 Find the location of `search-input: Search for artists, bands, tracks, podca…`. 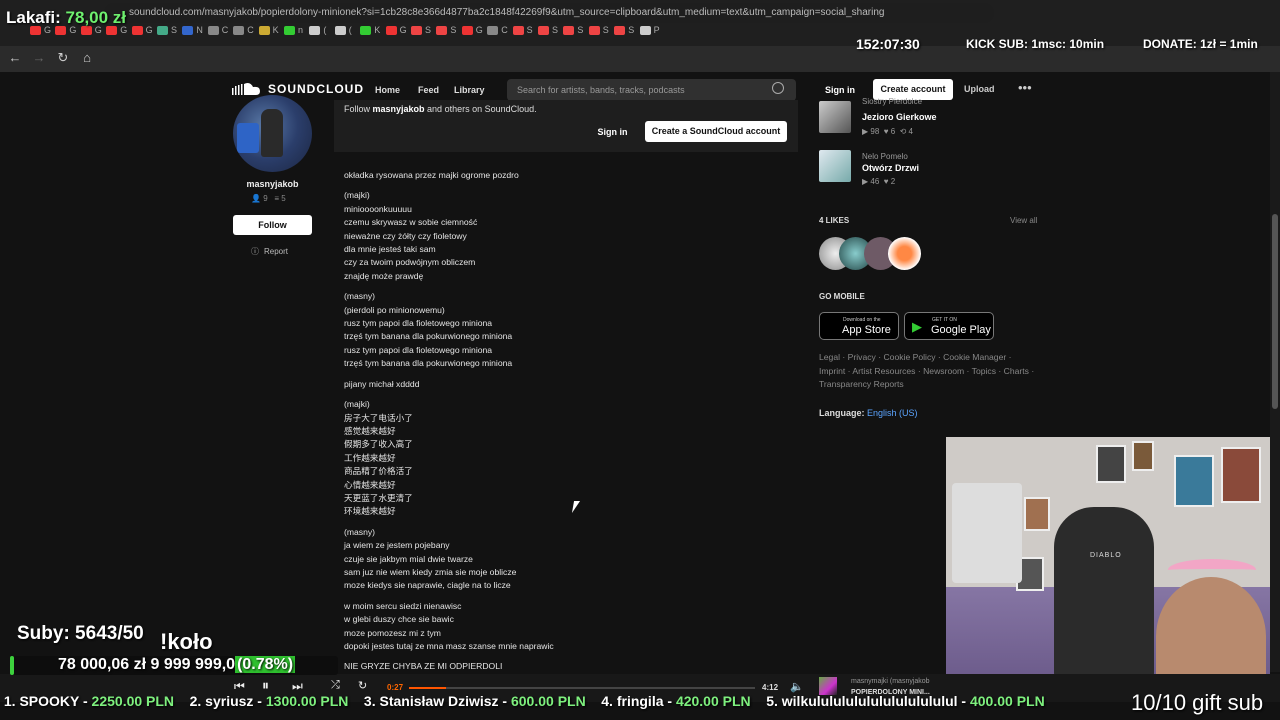

search-input: Search for artists, bands, tracks, podca… is located at coordinates (651, 90).